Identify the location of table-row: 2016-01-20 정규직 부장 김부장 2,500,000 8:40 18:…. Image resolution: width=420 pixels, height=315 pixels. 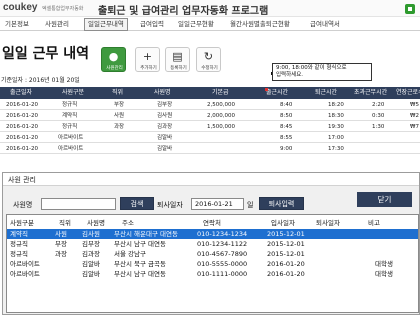
(210, 105).